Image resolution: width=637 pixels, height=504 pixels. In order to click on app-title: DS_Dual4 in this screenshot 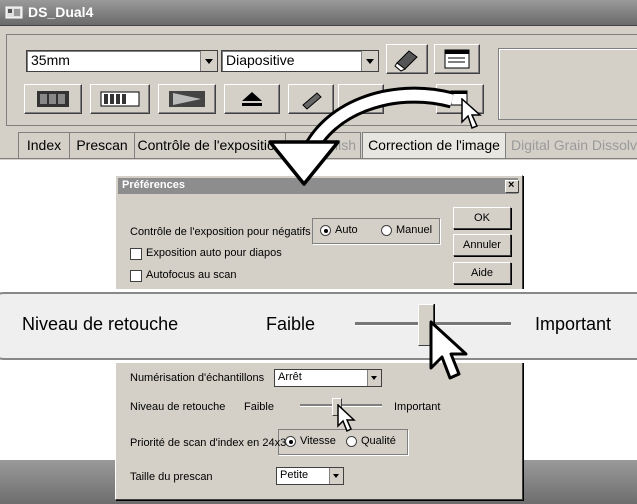, I will do `click(61, 12)`.